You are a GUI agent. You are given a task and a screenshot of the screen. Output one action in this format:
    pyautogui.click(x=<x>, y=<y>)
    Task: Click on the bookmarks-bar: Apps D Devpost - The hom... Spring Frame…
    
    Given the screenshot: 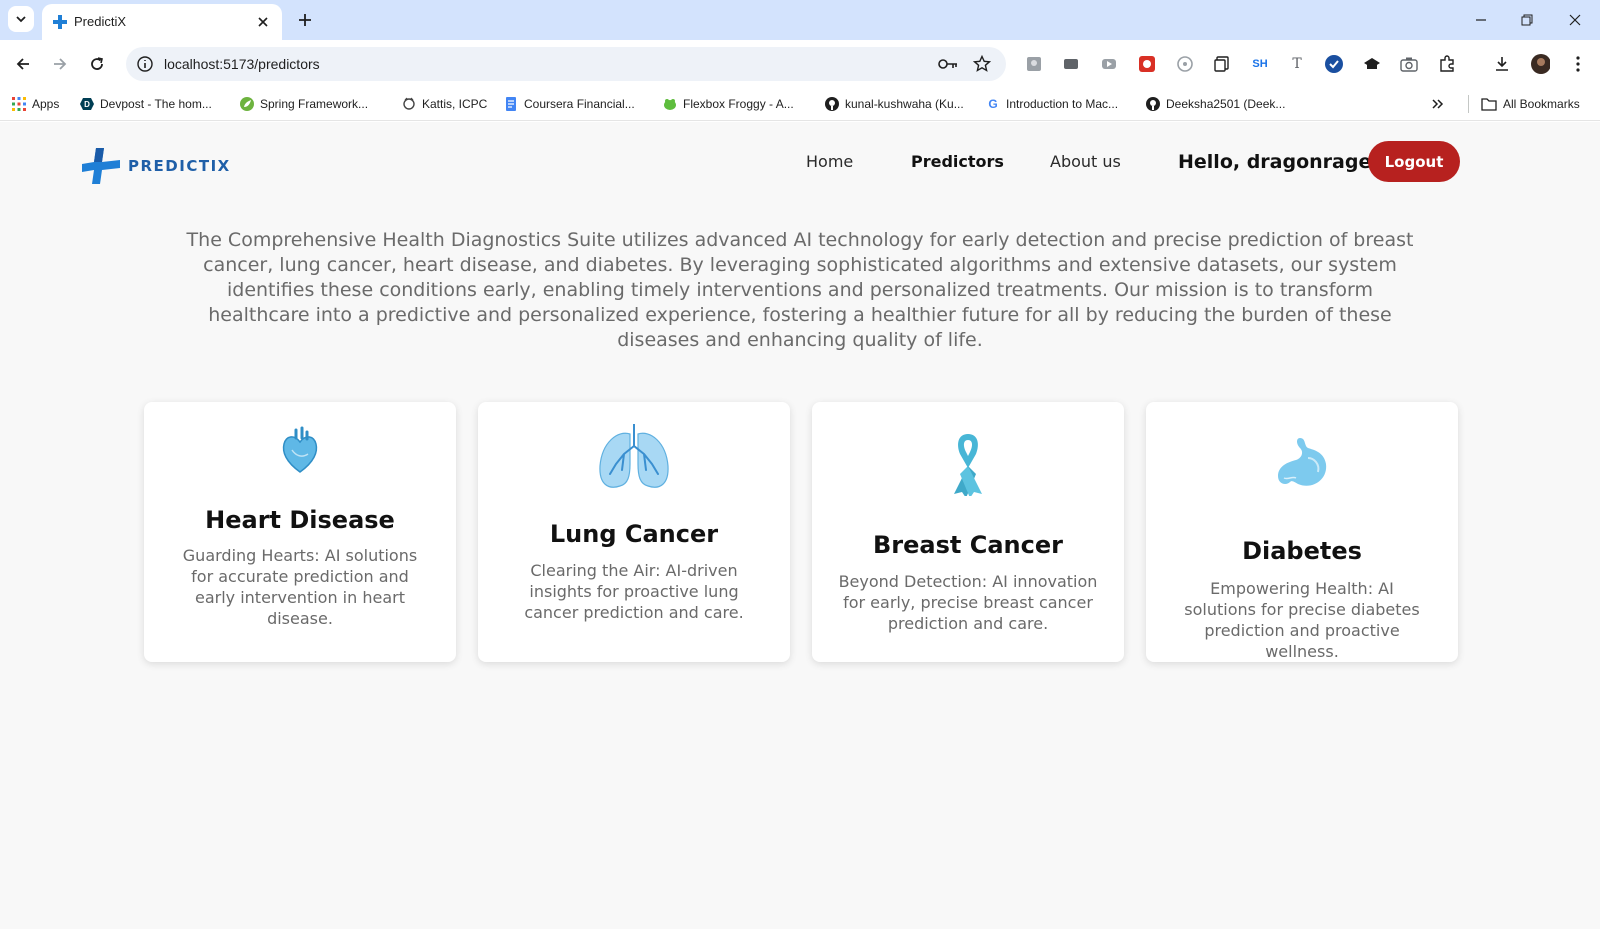 What is the action you would take?
    pyautogui.click(x=800, y=104)
    